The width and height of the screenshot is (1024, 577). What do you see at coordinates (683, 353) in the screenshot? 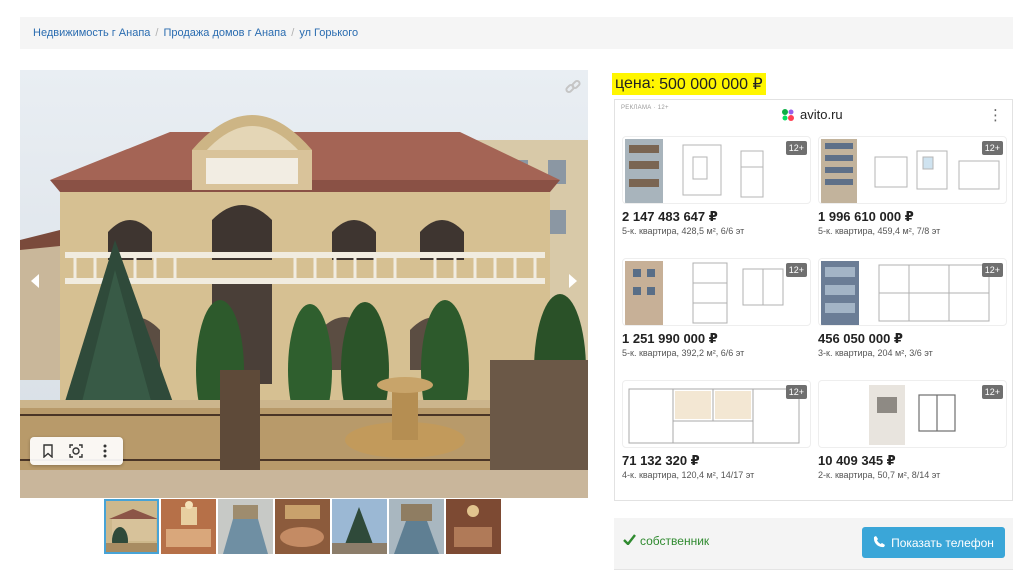
I see `ad-card-desc: 5-к. квартира, 392,2 м², 6/6 эт` at bounding box center [683, 353].